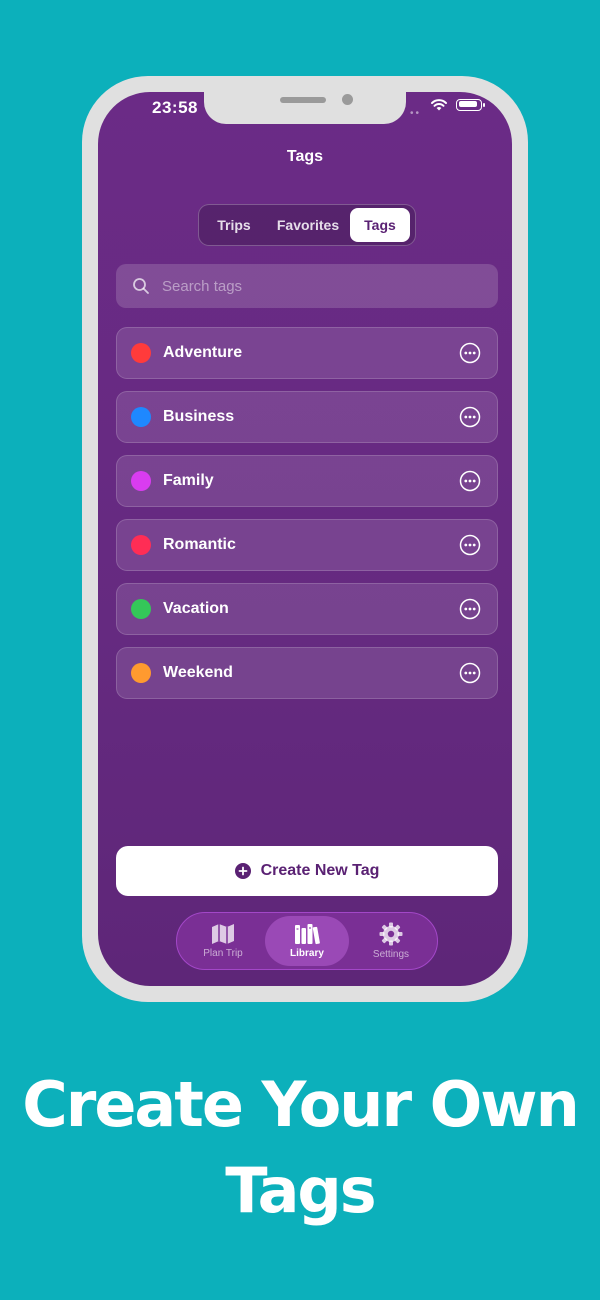 The height and width of the screenshot is (1300, 600). Describe the element at coordinates (307, 609) in the screenshot. I see `tag-row-vacation: Vacation` at that location.